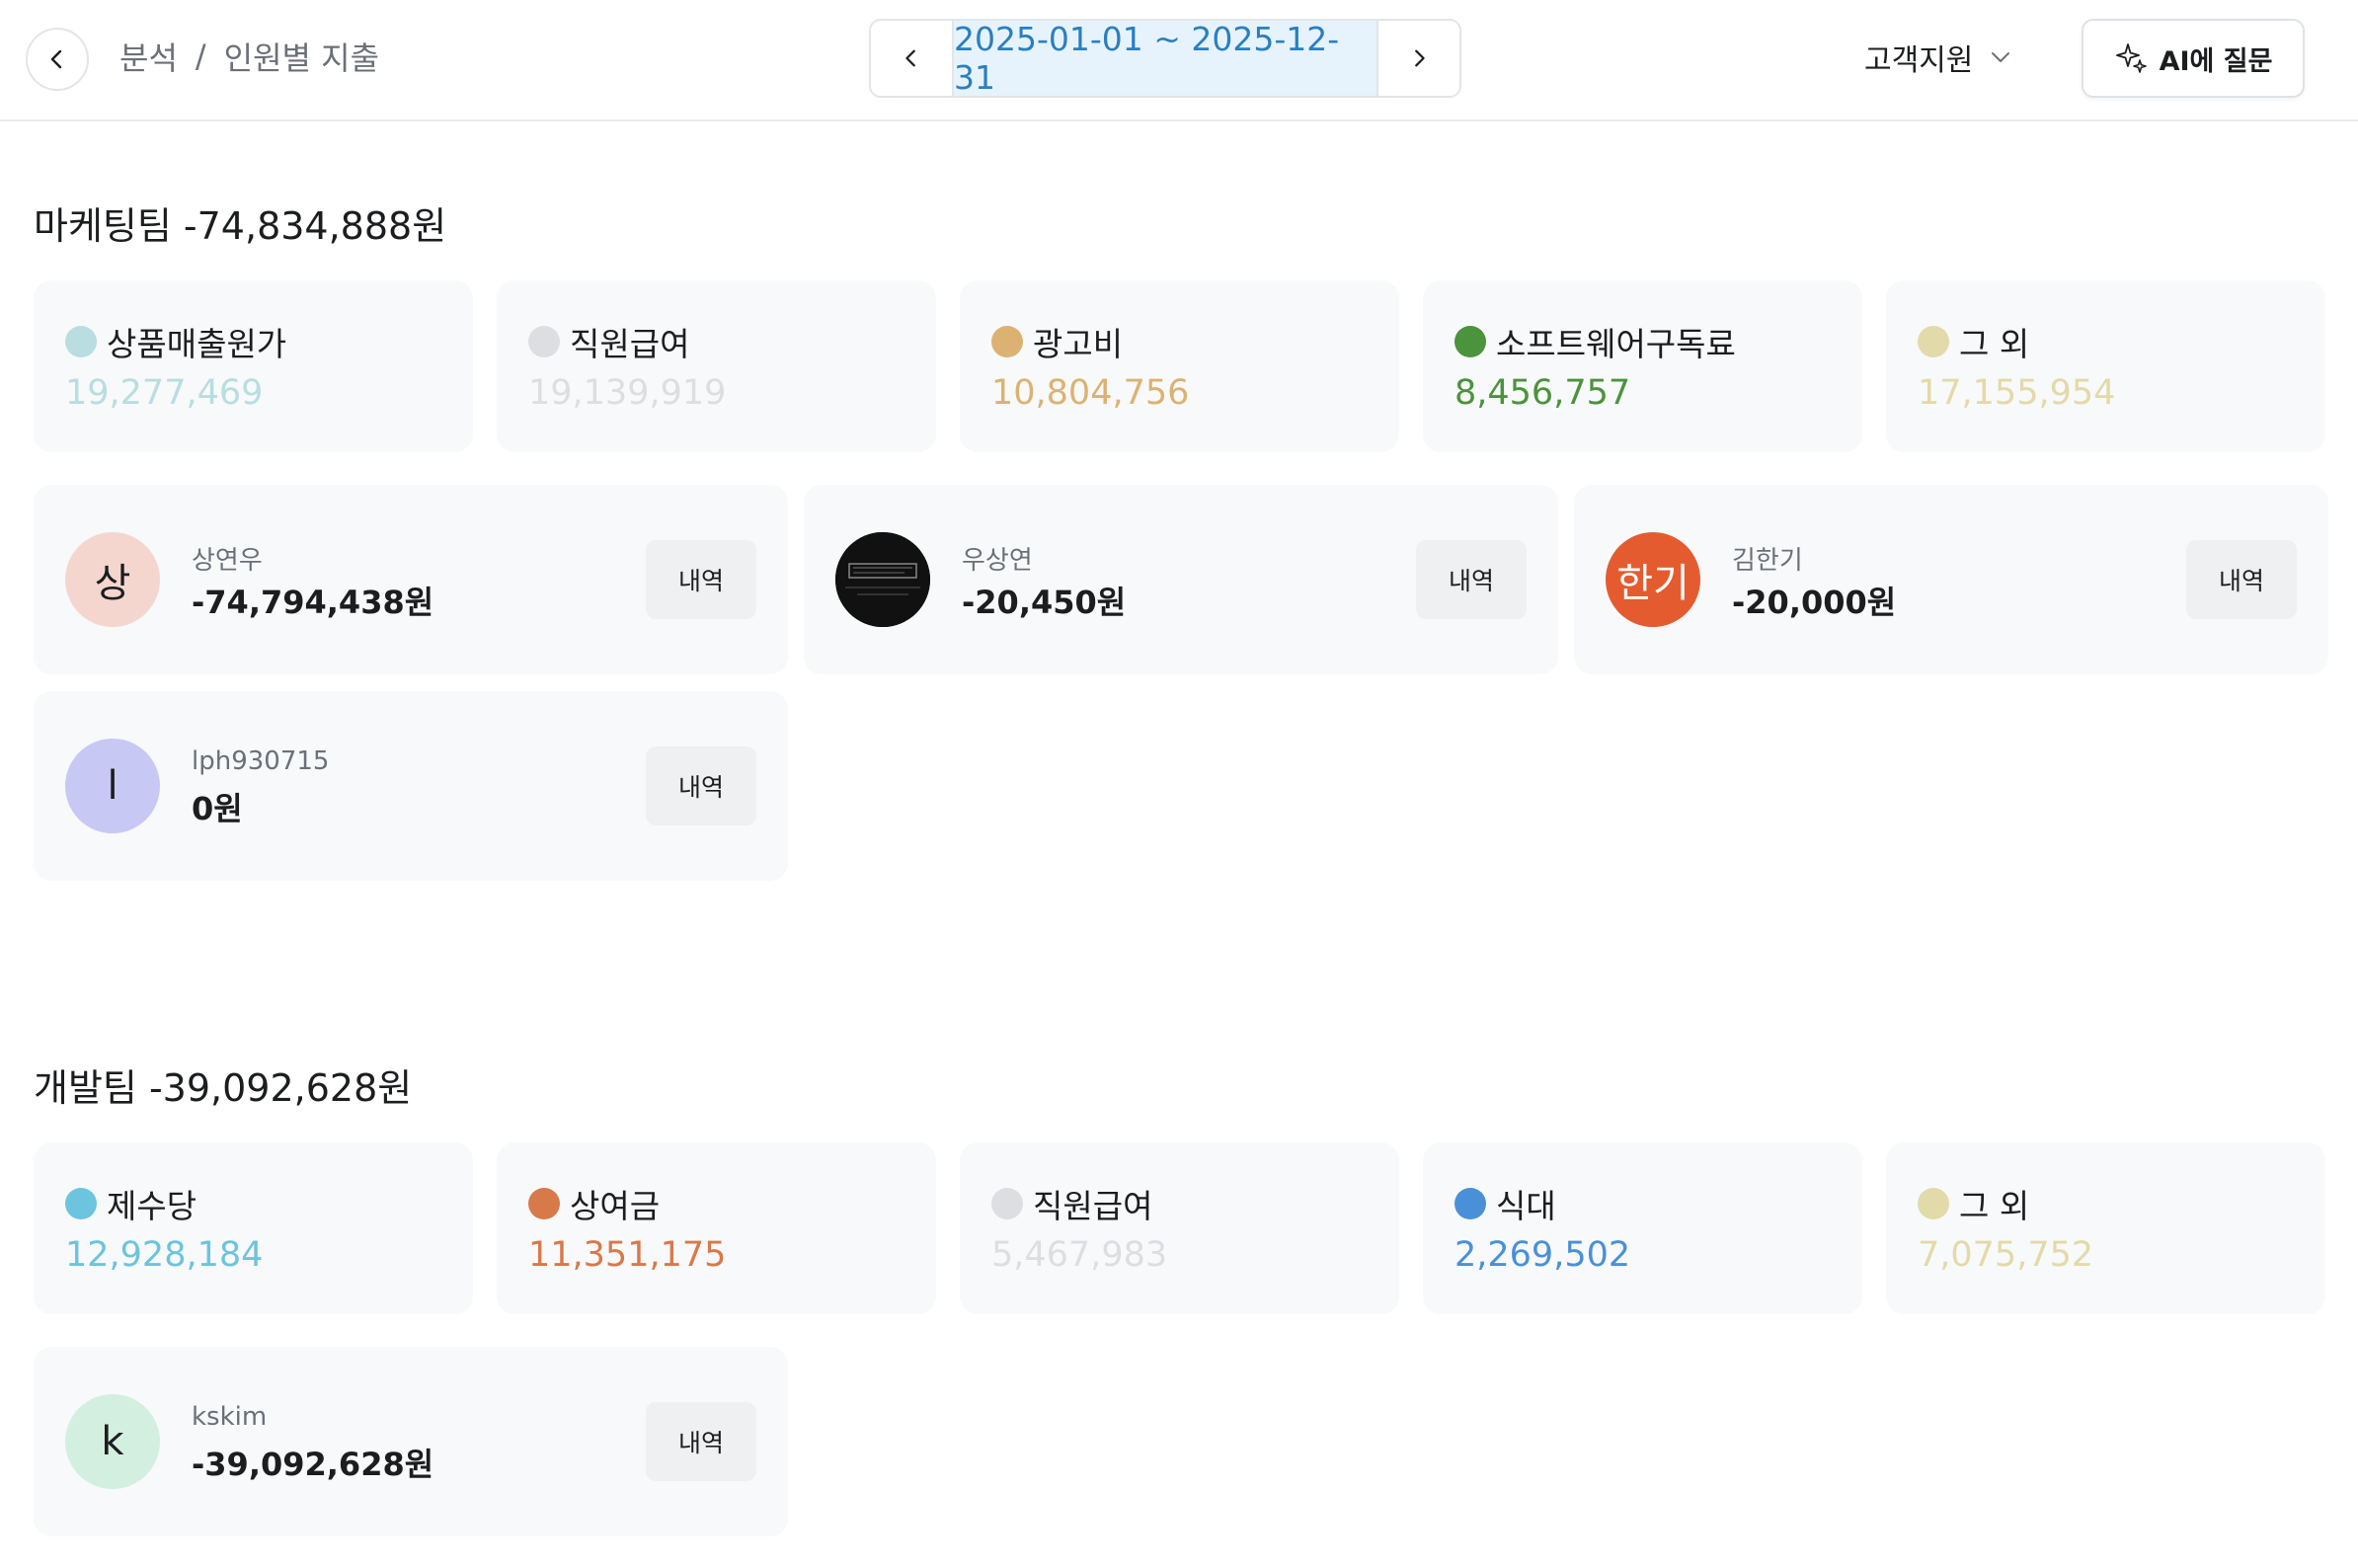 The image size is (2358, 1568). Describe the element at coordinates (165, 1255) in the screenshot. I see `category-value: 12,928,184` at that location.